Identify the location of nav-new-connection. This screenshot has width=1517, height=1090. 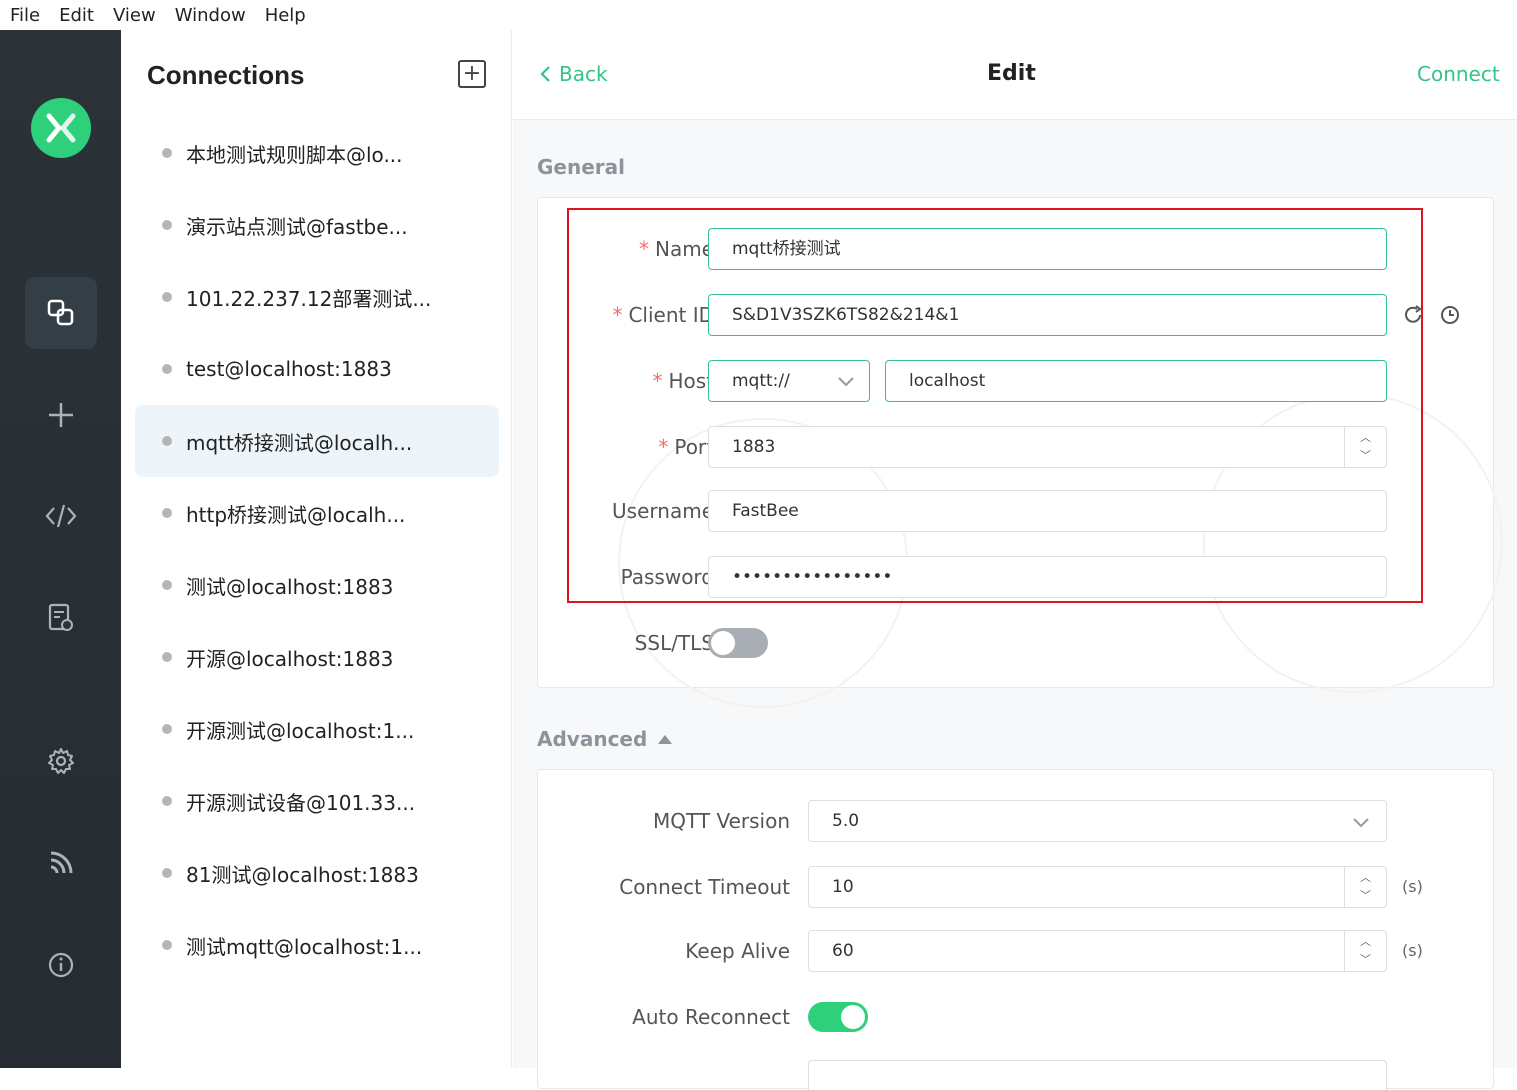
(61, 415).